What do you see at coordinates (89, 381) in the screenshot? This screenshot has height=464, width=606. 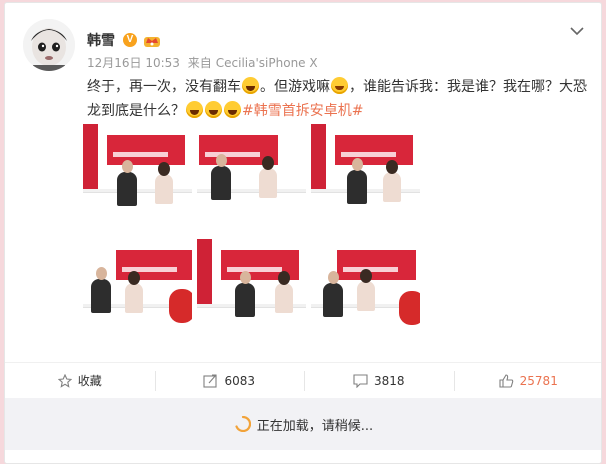 I see `favorite-label: 收藏` at bounding box center [89, 381].